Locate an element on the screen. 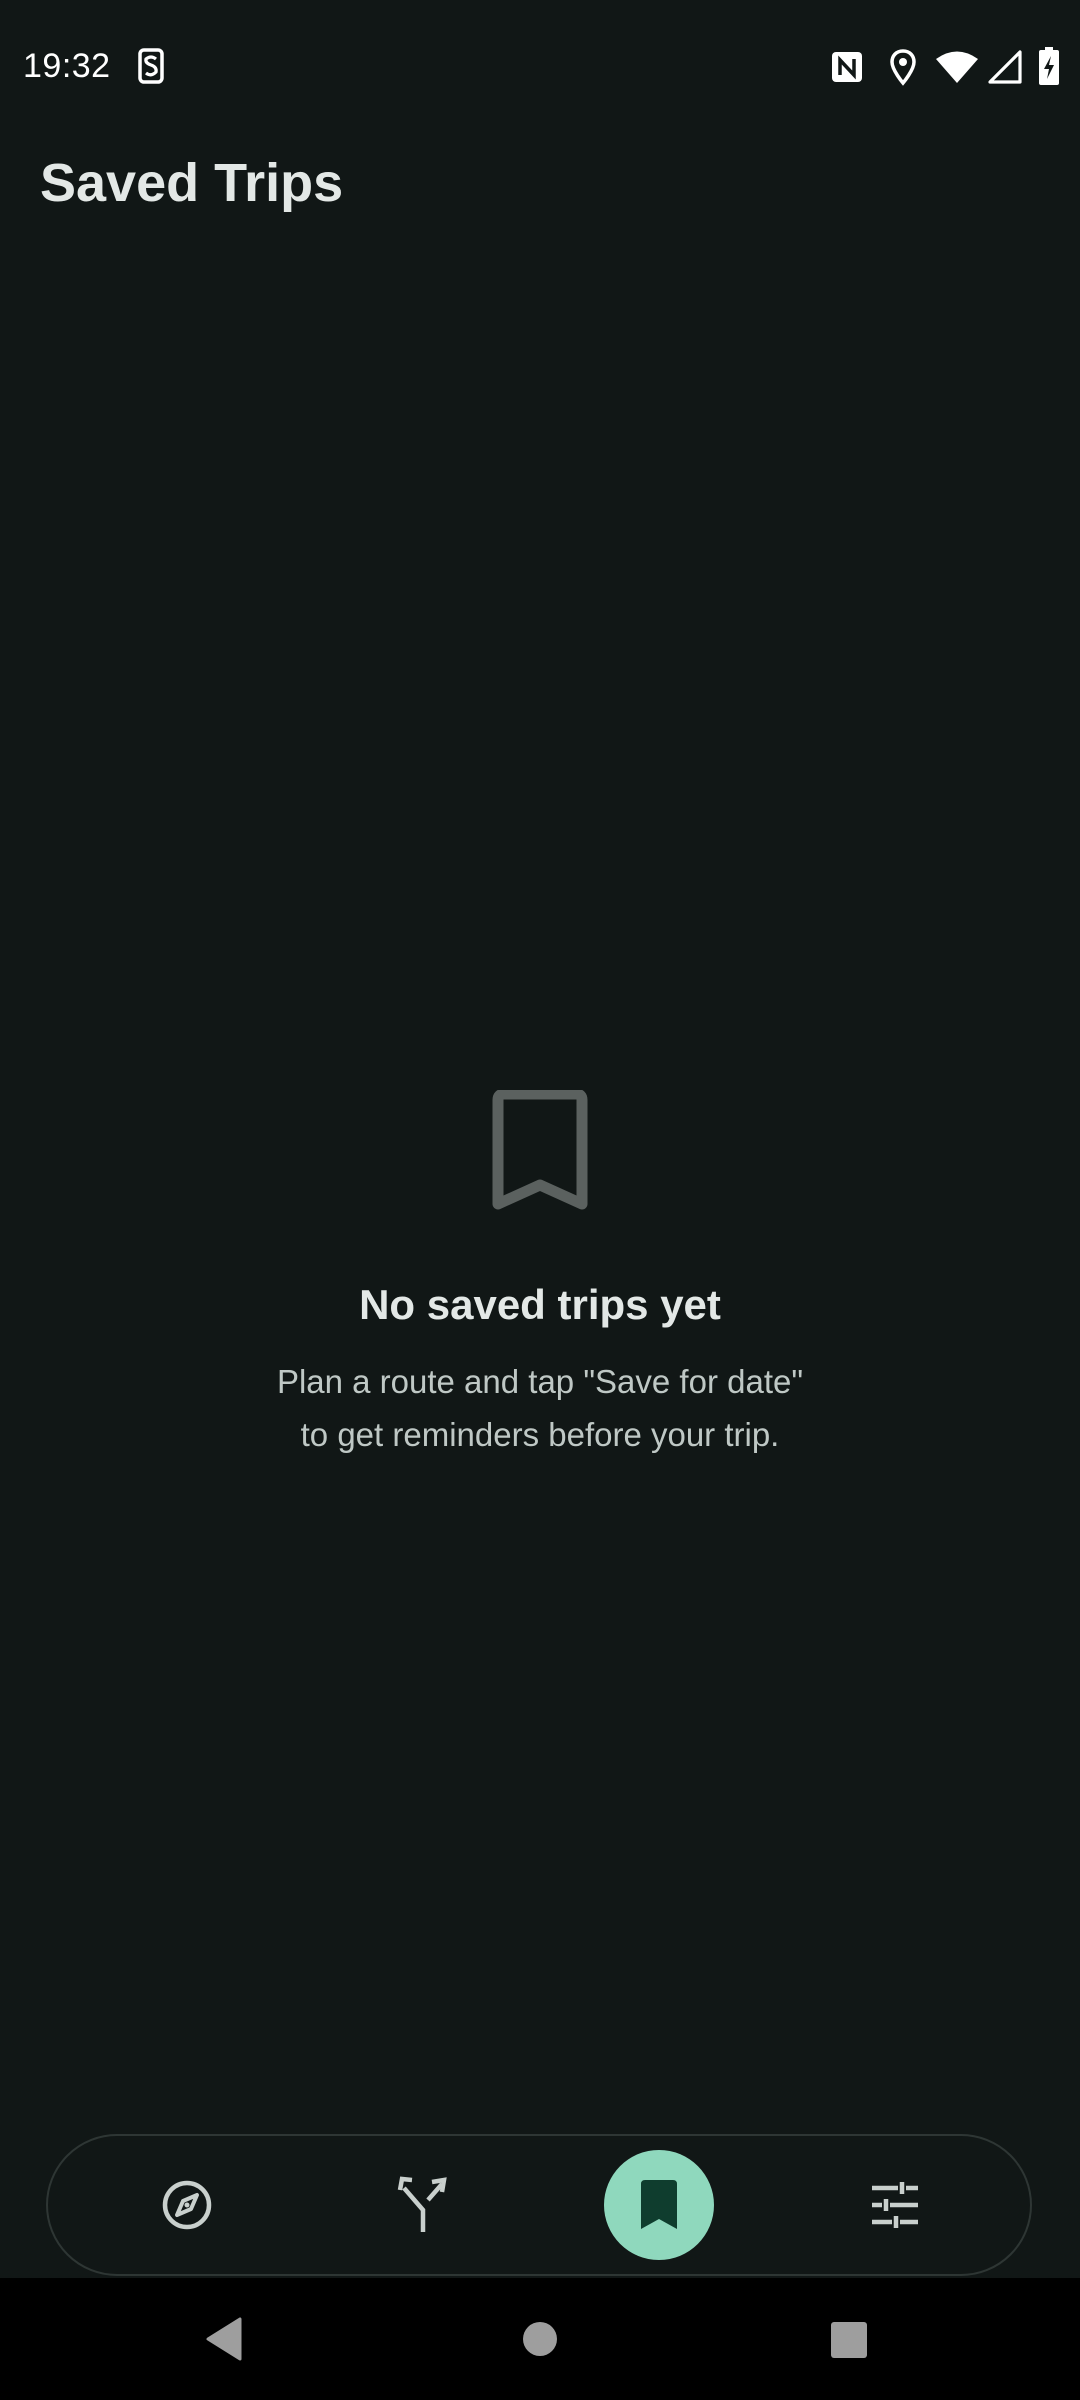  nfc-icon is located at coordinates (847, 67).